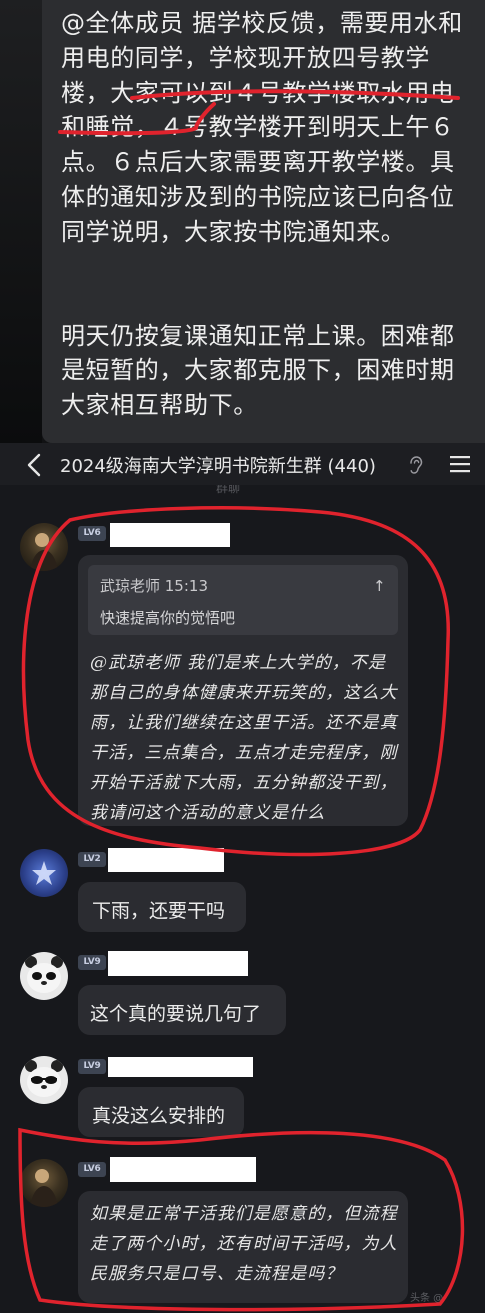 The width and height of the screenshot is (485, 1313). What do you see at coordinates (460, 464) in the screenshot?
I see `menu-icon` at bounding box center [460, 464].